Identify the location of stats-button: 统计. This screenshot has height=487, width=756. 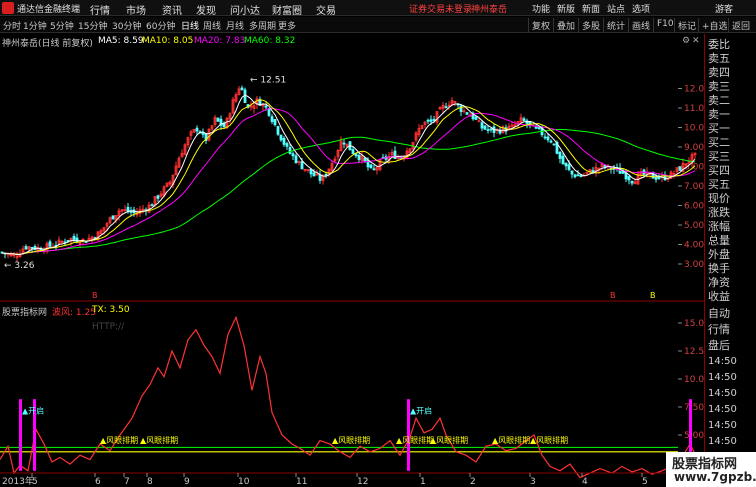
(615, 25).